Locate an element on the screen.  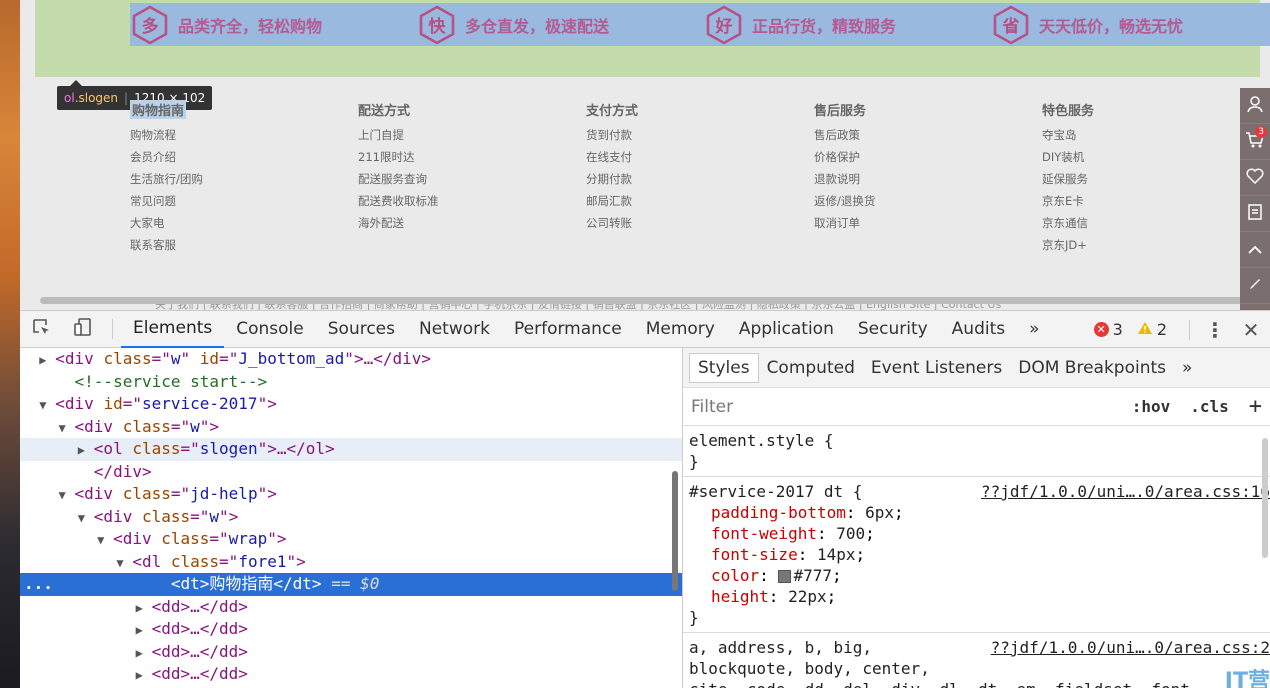
help-link: 海外配送 is located at coordinates (472, 226).